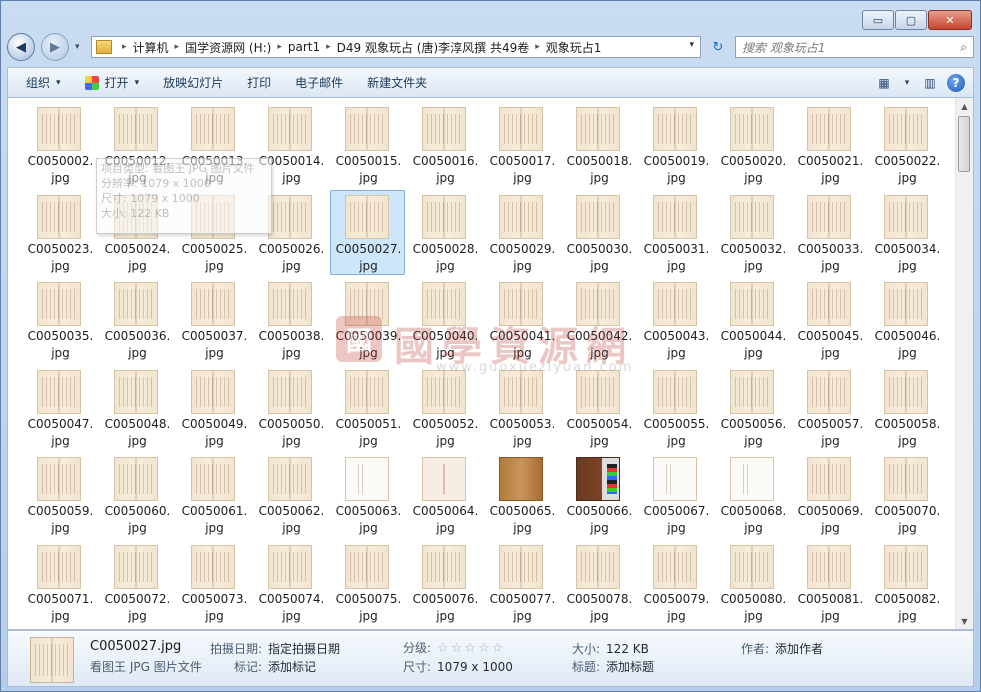 The height and width of the screenshot is (692, 981). What do you see at coordinates (906, 144) in the screenshot?
I see `file-item: C0050022. jpg` at bounding box center [906, 144].